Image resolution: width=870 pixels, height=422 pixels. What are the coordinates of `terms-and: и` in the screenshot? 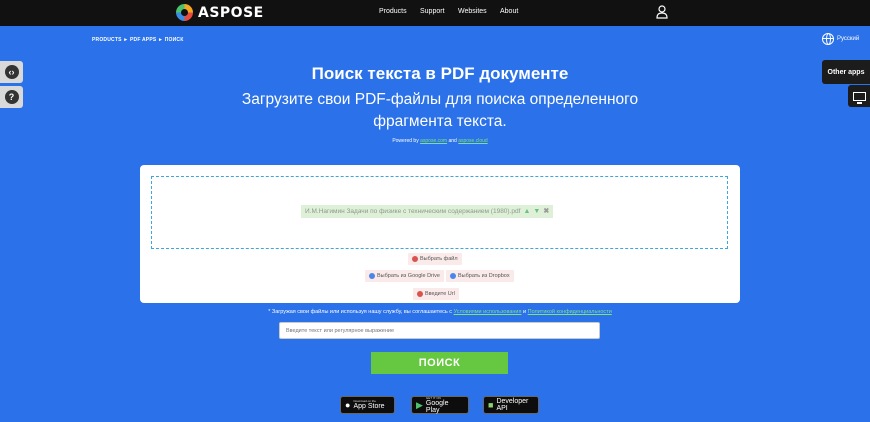 It's located at (525, 312).